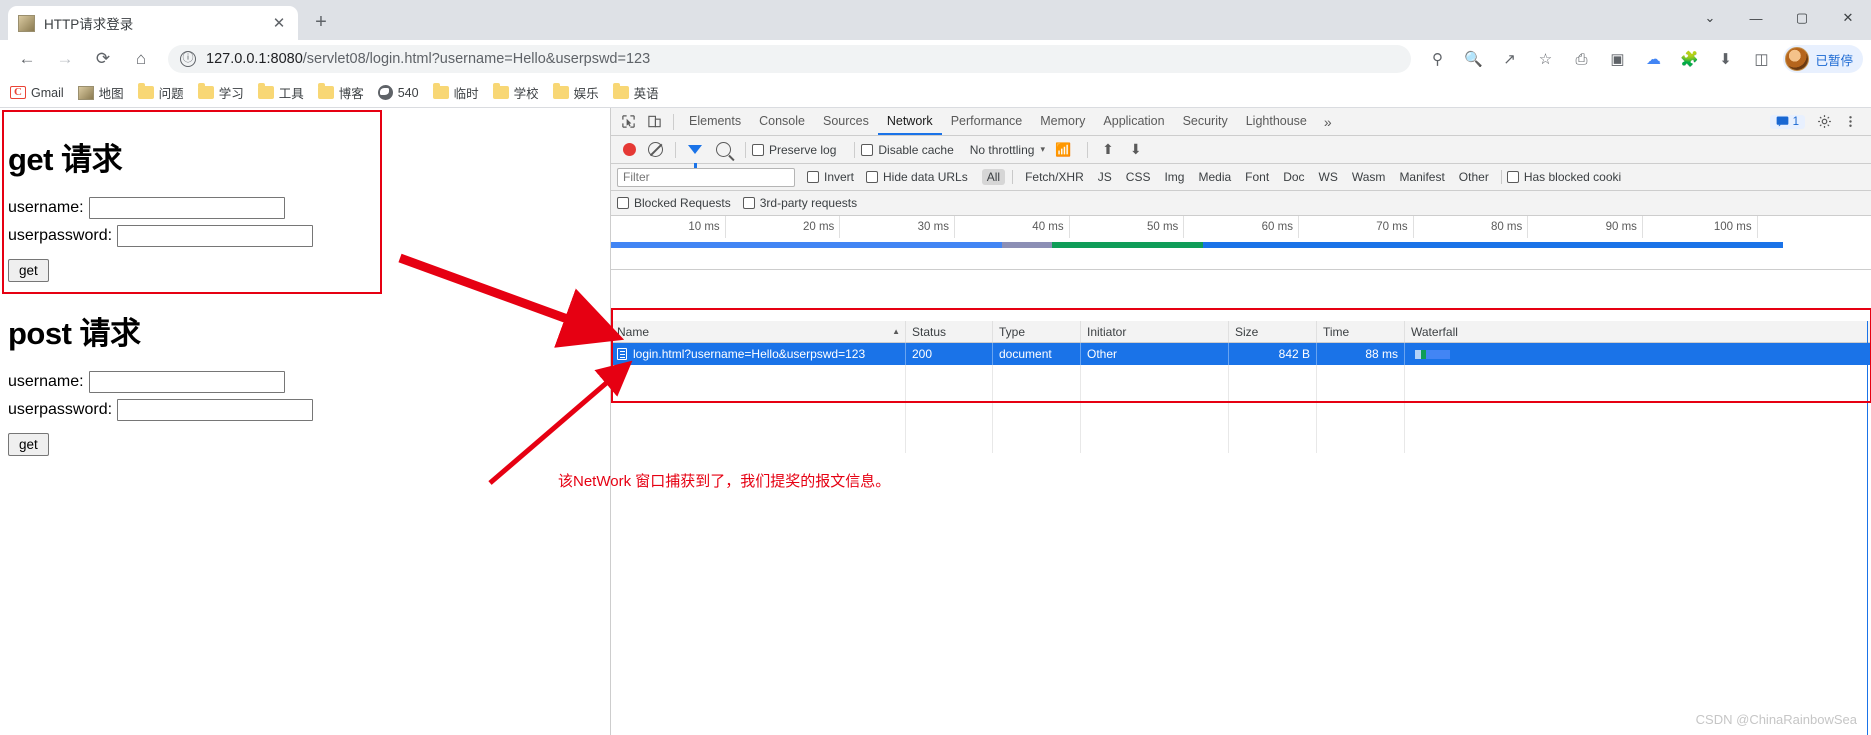 The width and height of the screenshot is (1871, 735). What do you see at coordinates (1509, 59) in the screenshot?
I see `share-icon: ↗` at bounding box center [1509, 59].